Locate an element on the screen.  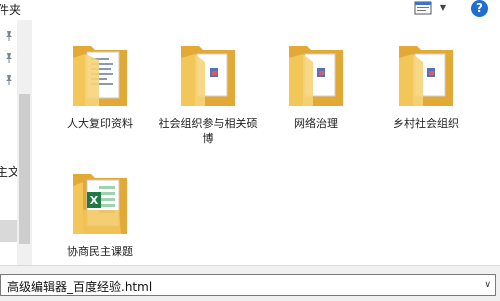
folder-name: 协商民主课题 is located at coordinates (100, 251).